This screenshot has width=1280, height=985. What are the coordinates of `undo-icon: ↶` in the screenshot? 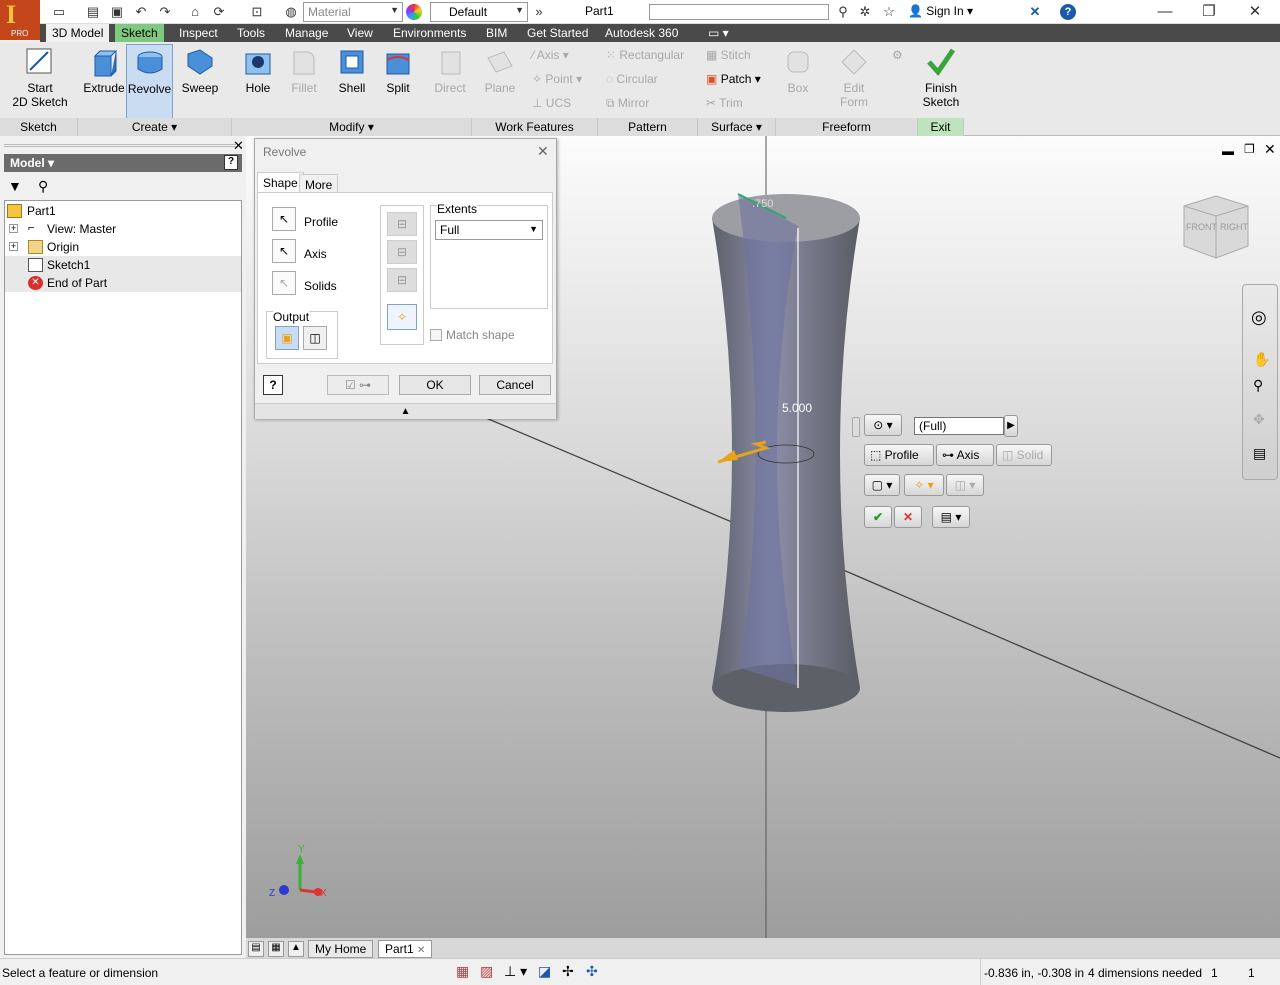 It's located at (141, 12).